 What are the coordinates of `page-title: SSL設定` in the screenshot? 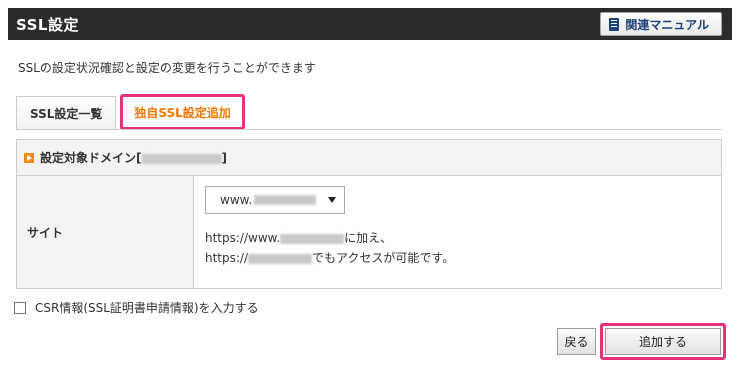 It's located at (47, 24).